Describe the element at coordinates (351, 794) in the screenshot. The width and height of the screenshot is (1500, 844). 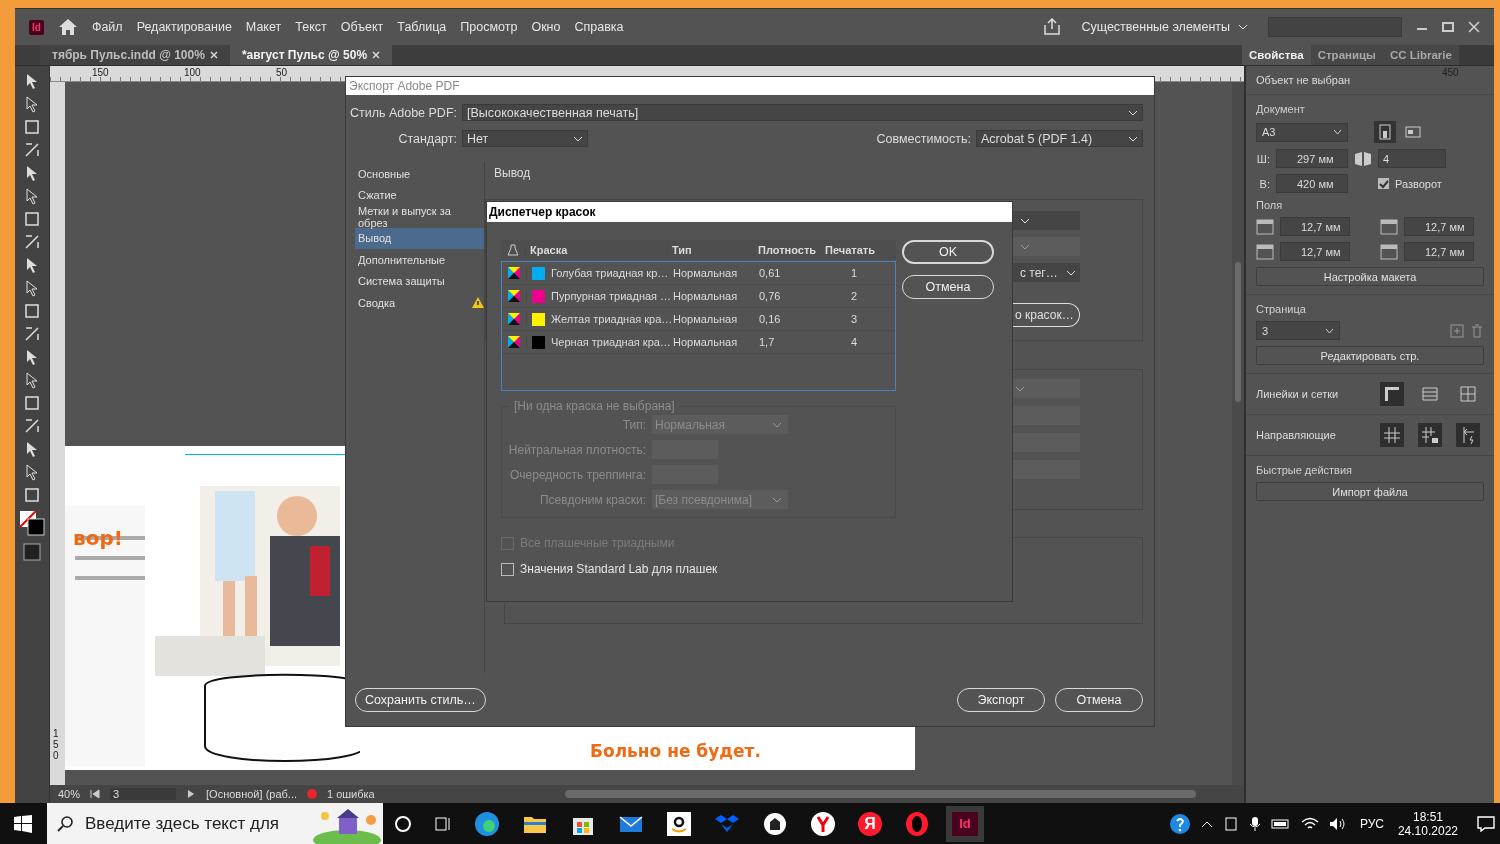
I see `preflight-status: 1 ошибка` at that location.